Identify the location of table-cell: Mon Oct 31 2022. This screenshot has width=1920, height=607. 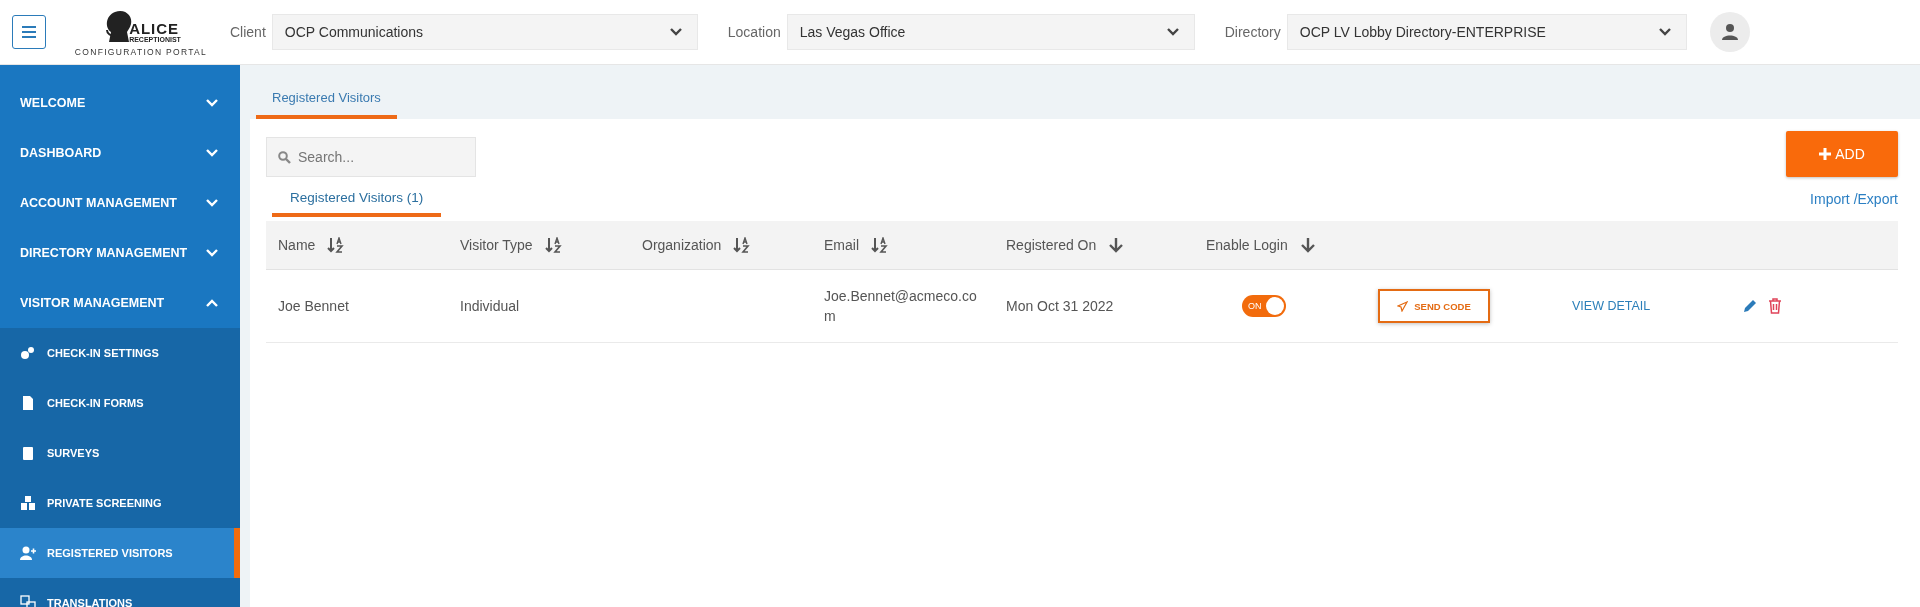
(1060, 306).